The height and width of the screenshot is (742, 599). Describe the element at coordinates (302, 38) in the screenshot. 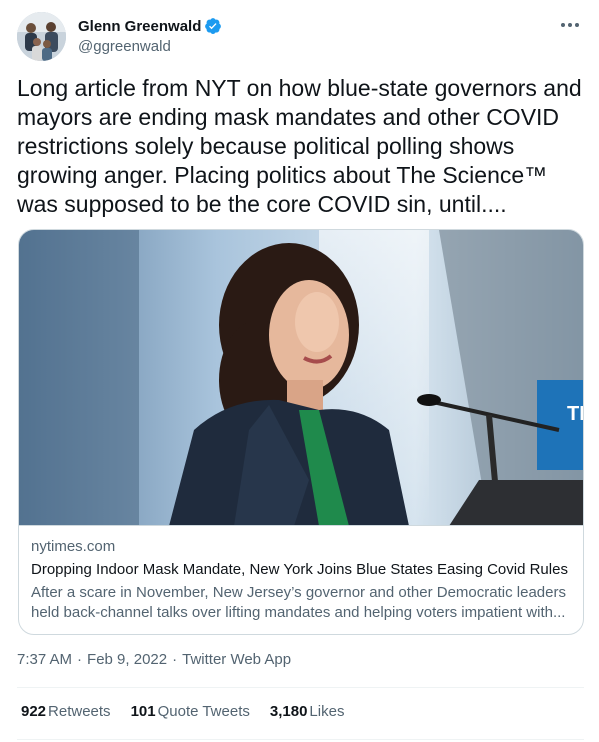

I see `tweet-header: Glenn Greenwald @ggreenwald` at that location.